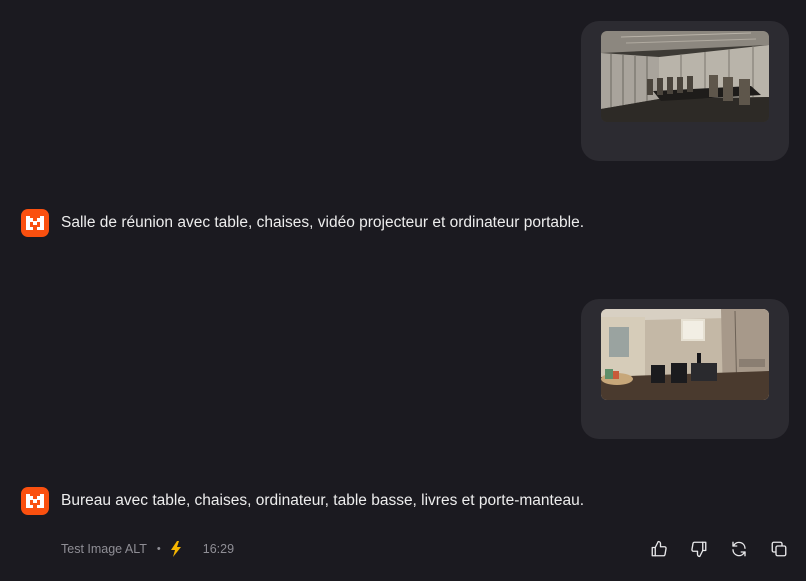  I want to click on regenerate-button, so click(739, 549).